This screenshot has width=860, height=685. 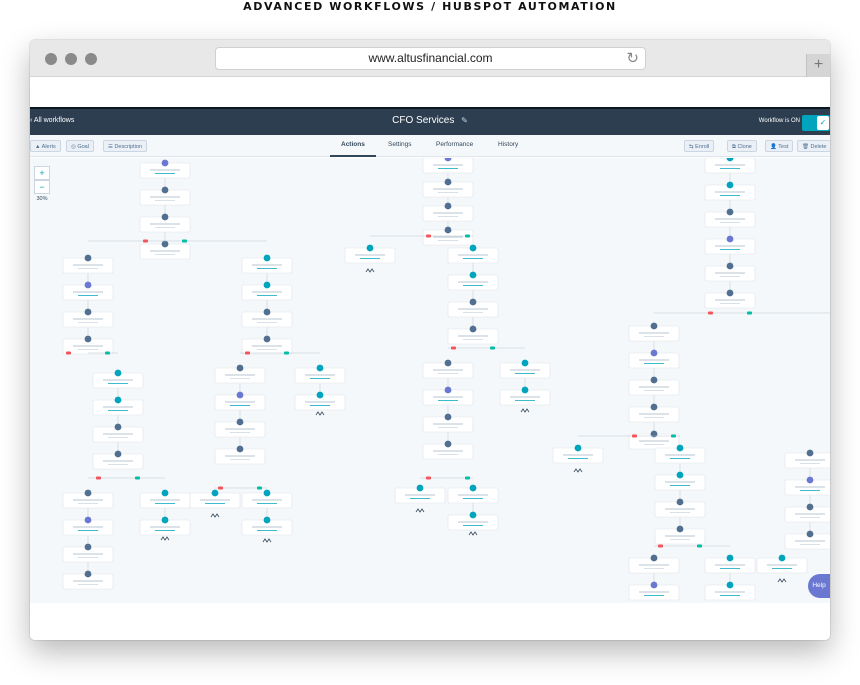 What do you see at coordinates (699, 146) in the screenshot?
I see `enroll-button: ⇆ Enroll` at bounding box center [699, 146].